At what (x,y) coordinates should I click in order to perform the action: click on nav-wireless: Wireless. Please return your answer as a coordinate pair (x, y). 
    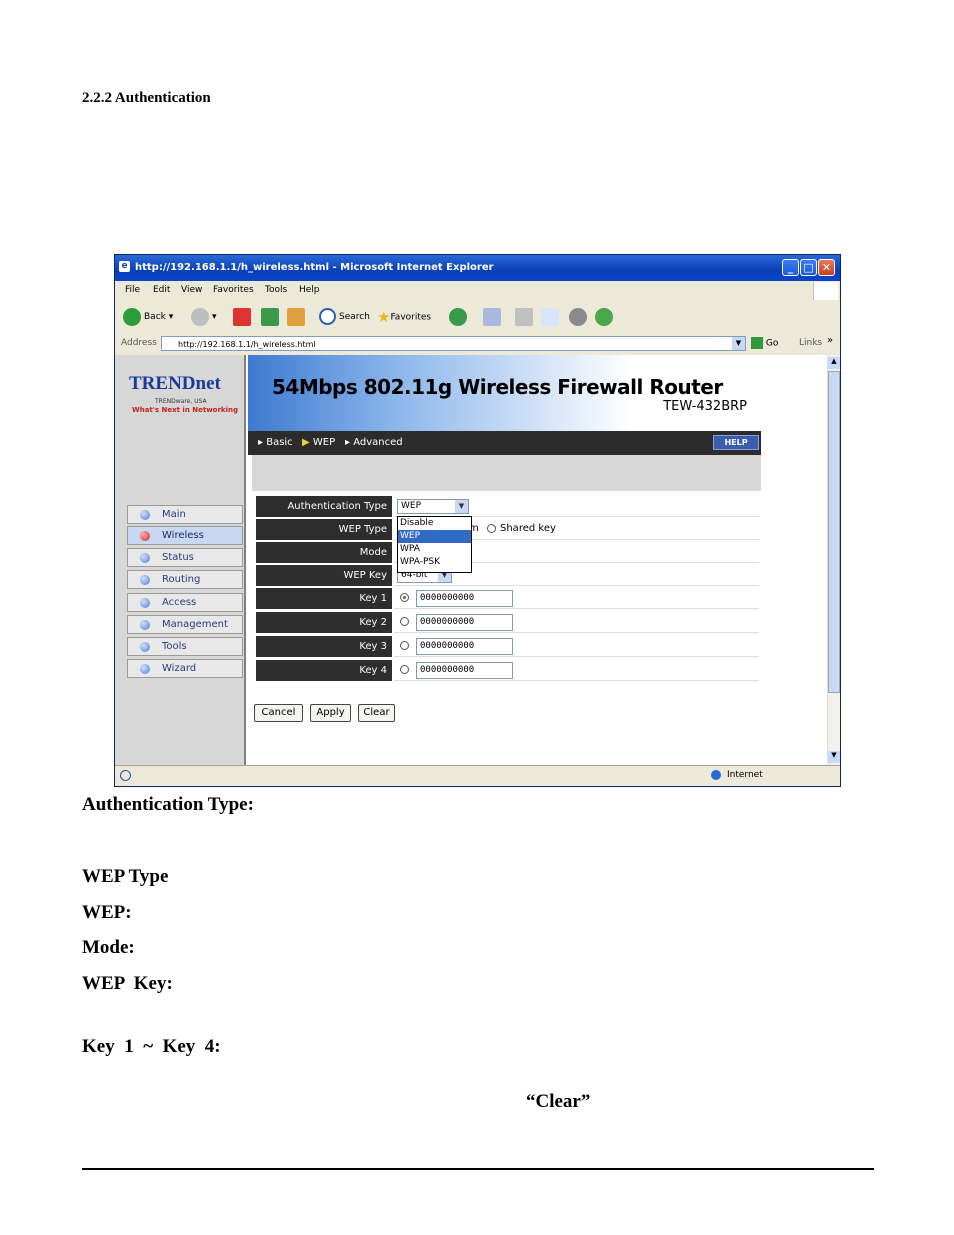
    Looking at the image, I should click on (185, 535).